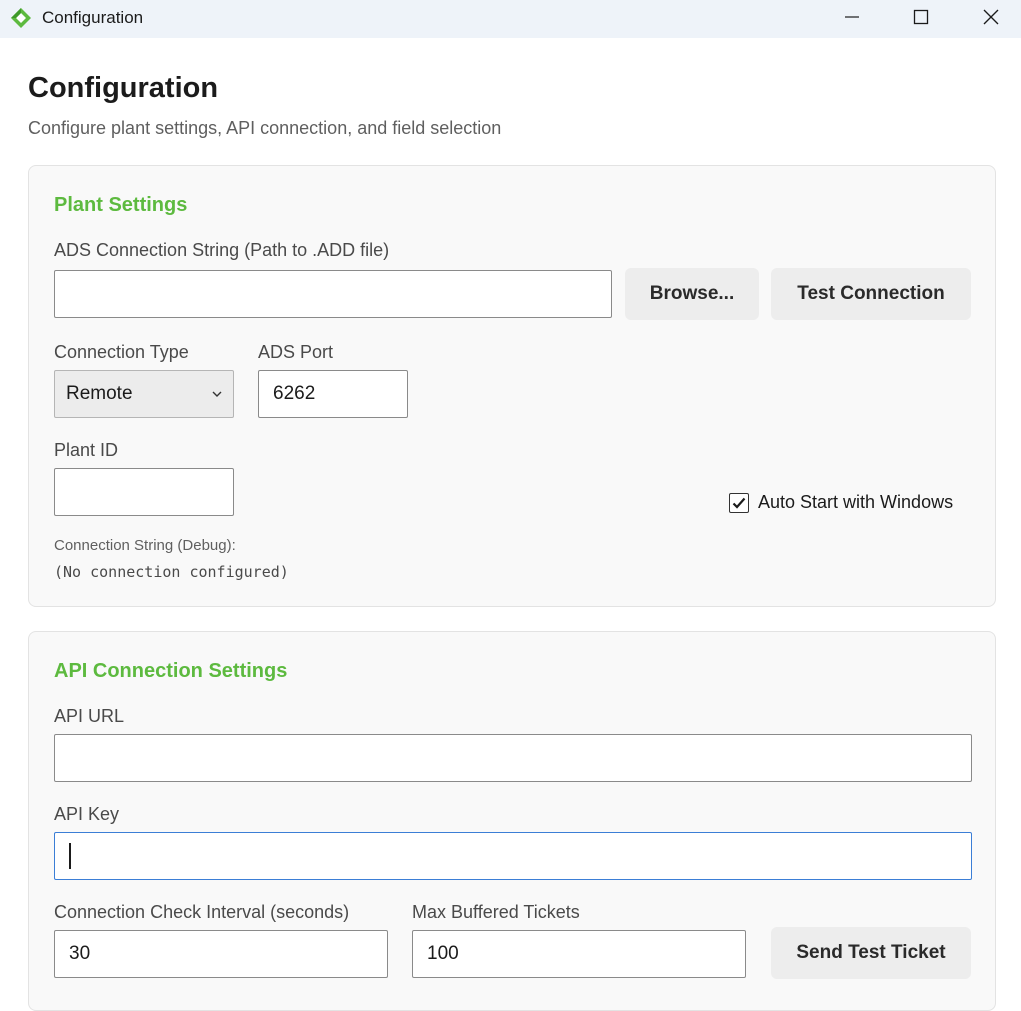 The width and height of the screenshot is (1021, 1011). I want to click on auto-start-toggle: Auto Start with Windows, so click(841, 502).